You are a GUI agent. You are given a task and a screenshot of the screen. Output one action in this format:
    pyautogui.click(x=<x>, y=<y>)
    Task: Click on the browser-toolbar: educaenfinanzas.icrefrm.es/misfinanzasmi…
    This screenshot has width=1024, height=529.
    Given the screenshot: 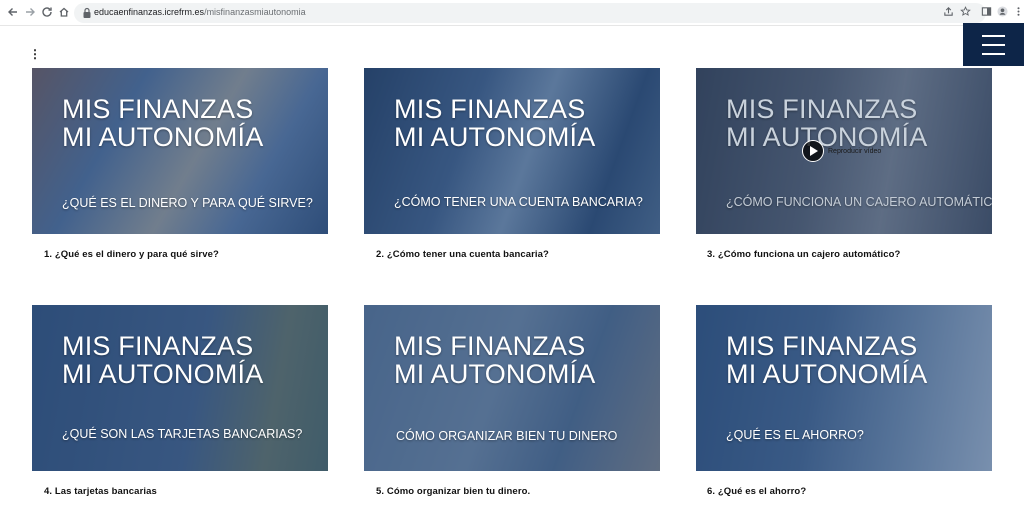 What is the action you would take?
    pyautogui.click(x=512, y=13)
    